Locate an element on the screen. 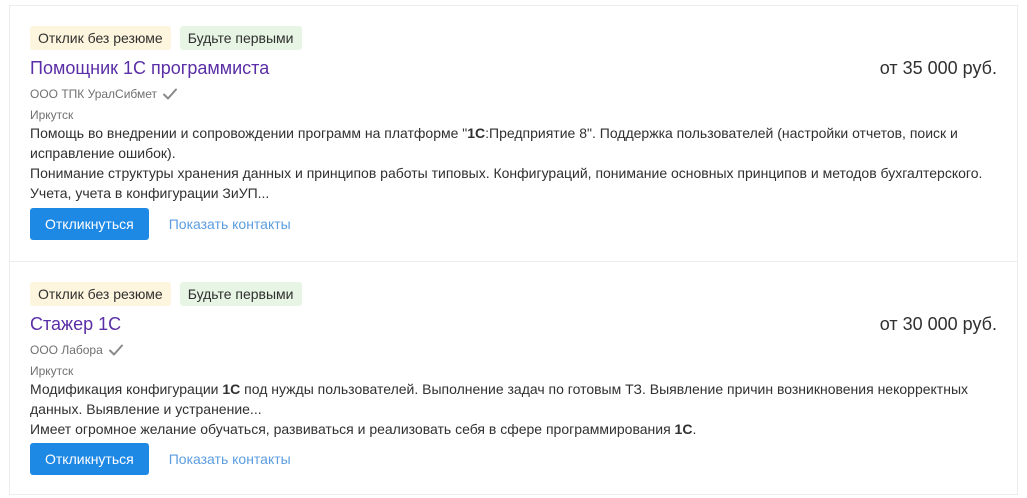 The height and width of the screenshot is (498, 1027). vacancy-title-link: Помощник 1С программиста is located at coordinates (149, 68).